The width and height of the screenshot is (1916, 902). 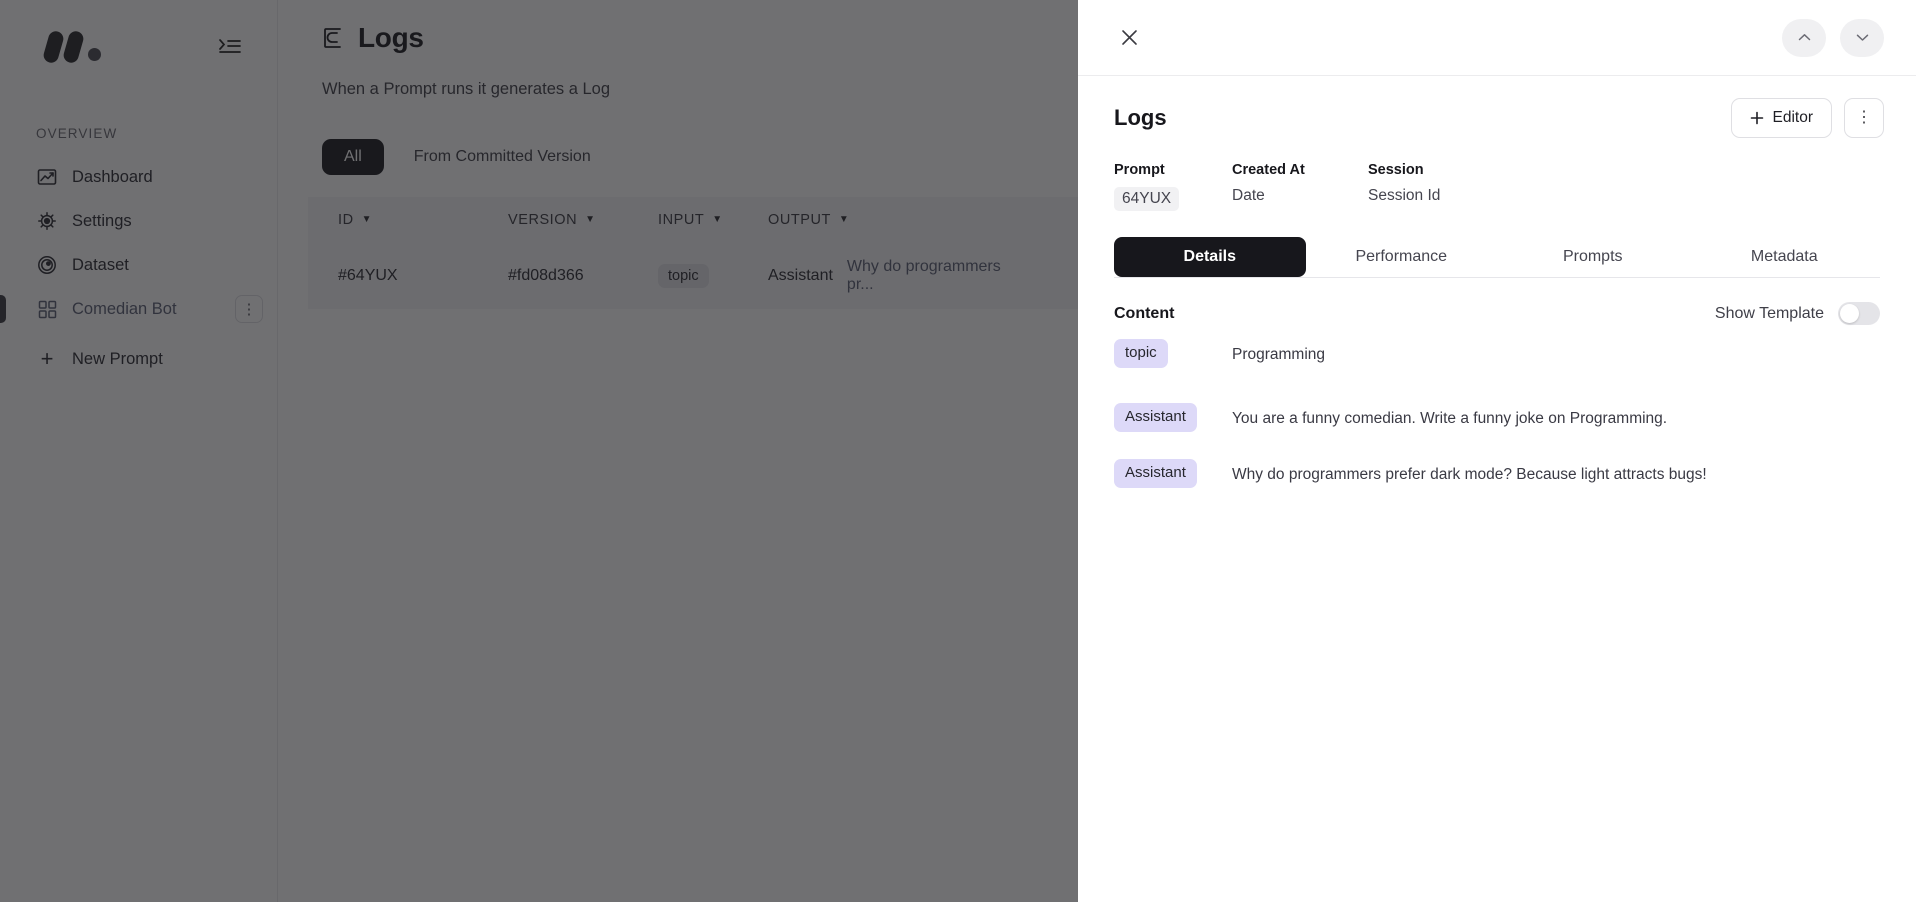 I want to click on panel-nav-buttons, so click(x=1833, y=37).